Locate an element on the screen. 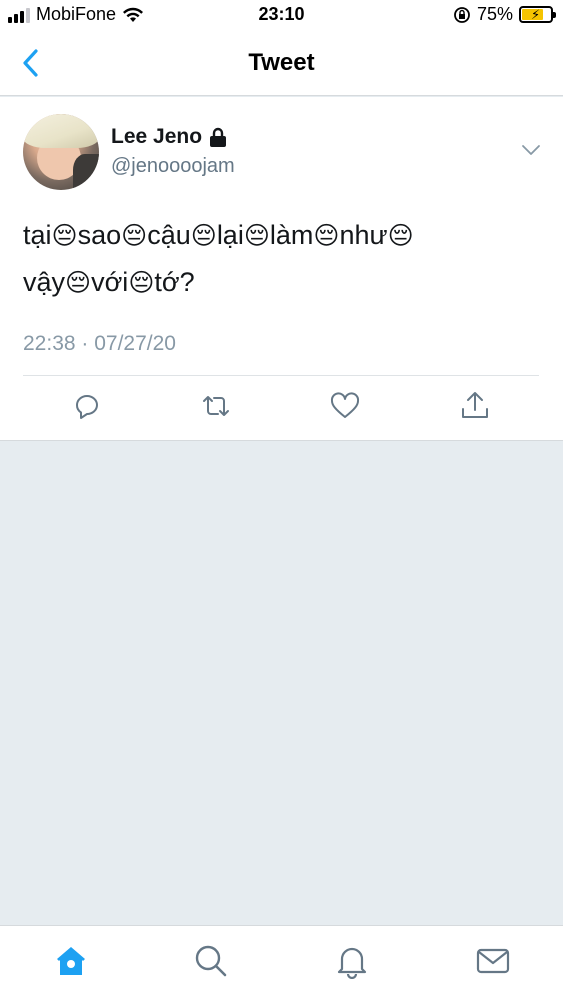 This screenshot has width=563, height=1001. name-row: Lee Jeno is located at coordinates (169, 137).